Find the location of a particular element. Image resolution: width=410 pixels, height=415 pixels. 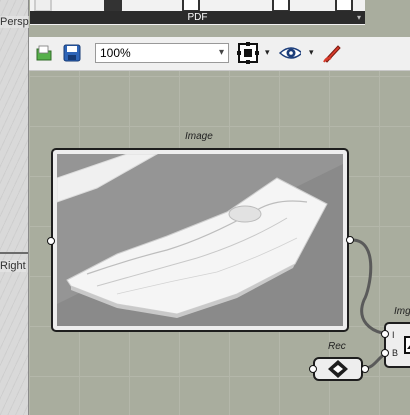

canvas-toolbar: 100% ▾ ▾ ▾ is located at coordinates (219, 54).